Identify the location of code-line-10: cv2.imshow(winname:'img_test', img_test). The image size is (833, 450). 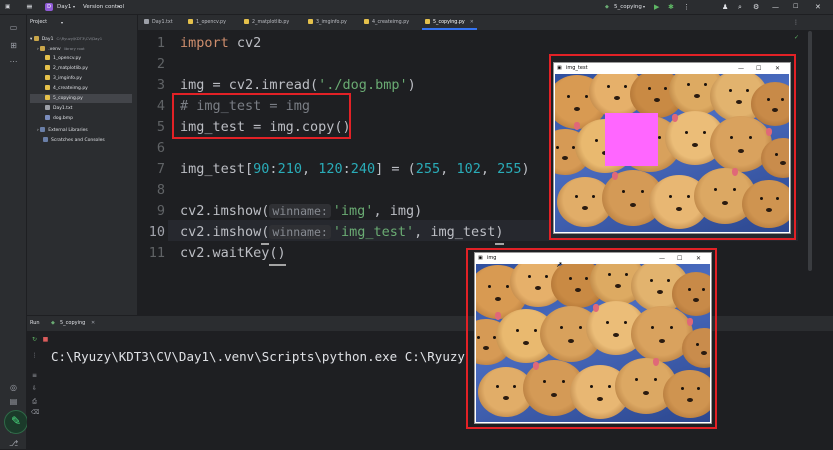
(342, 233).